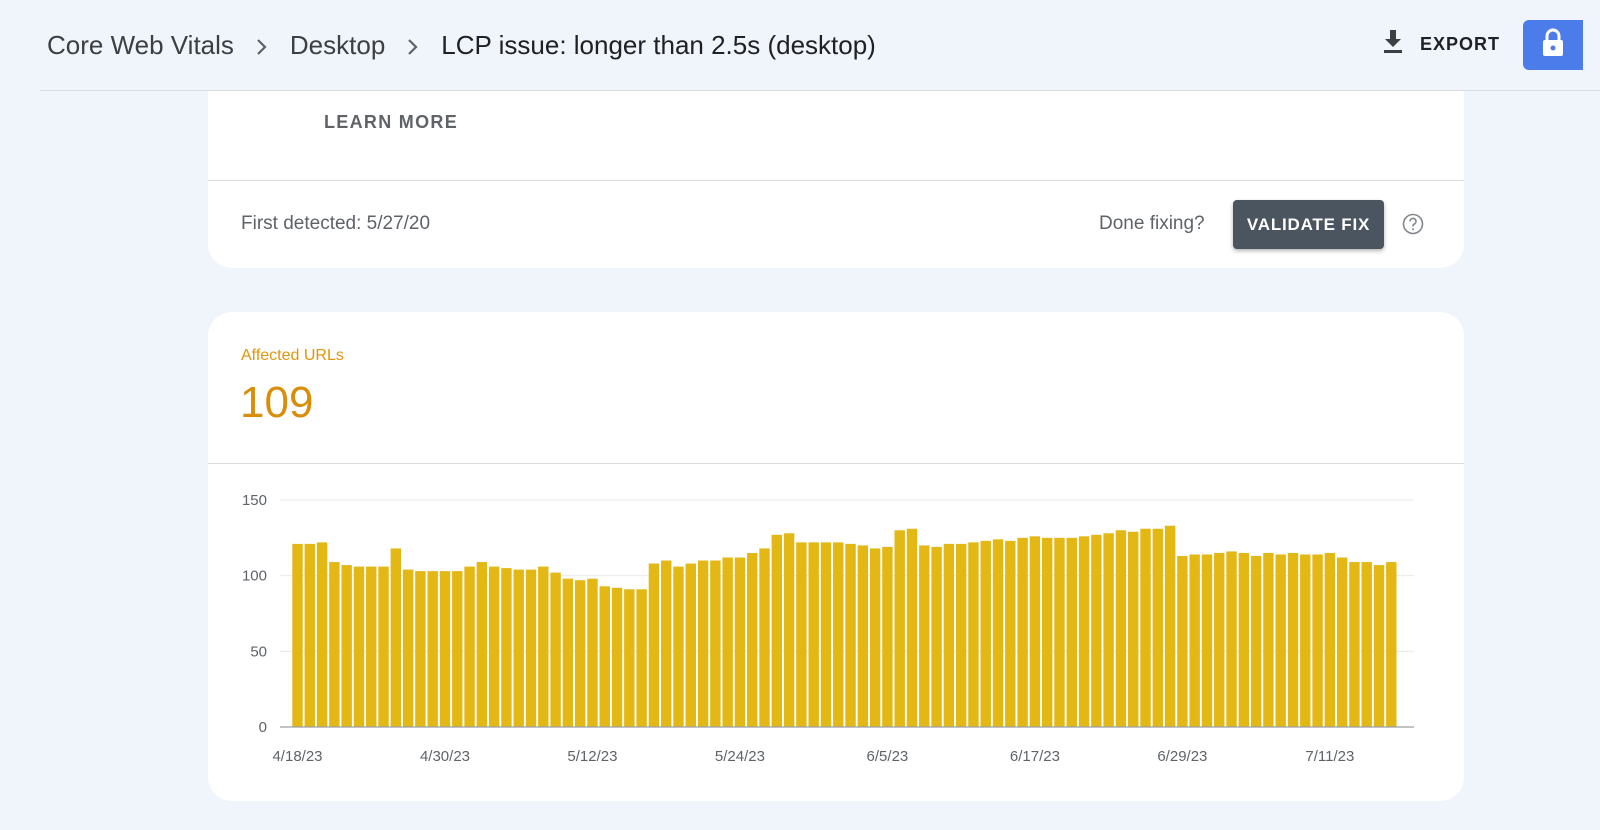 Image resolution: width=1600 pixels, height=830 pixels. What do you see at coordinates (254, 576) in the screenshot?
I see `y-tick-label: 100` at bounding box center [254, 576].